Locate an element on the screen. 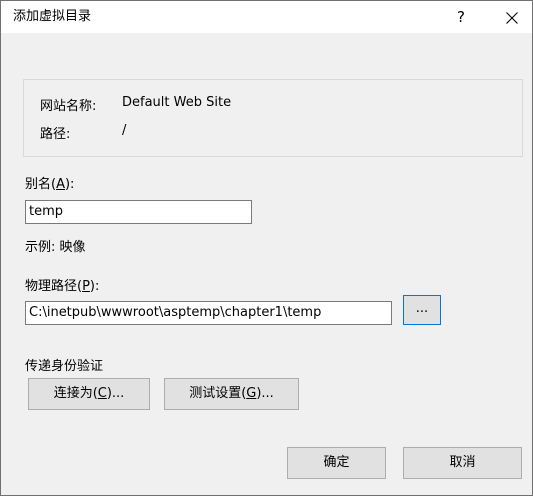 The image size is (533, 496). alias-input: temp is located at coordinates (138, 212).